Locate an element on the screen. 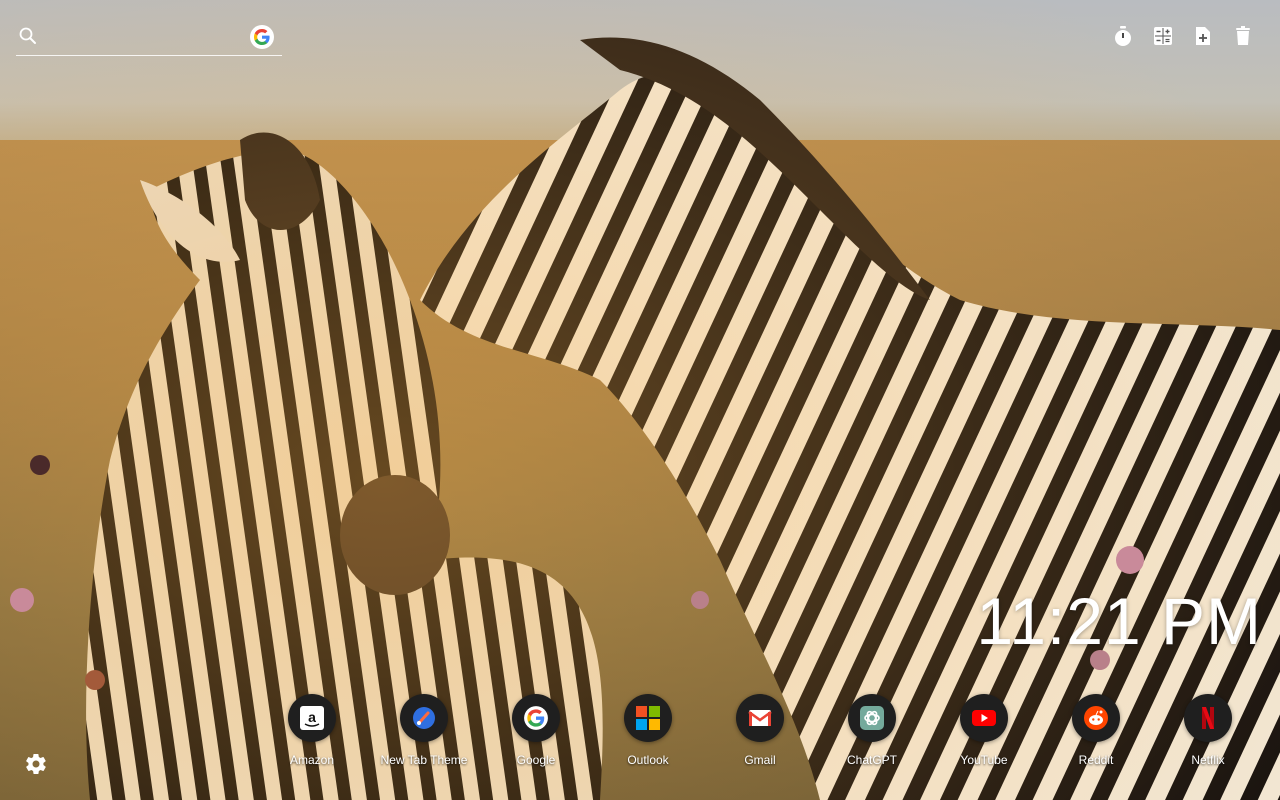 Image resolution: width=1280 pixels, height=800 pixels. shortcut-amazon: a Amazon is located at coordinates (312, 734).